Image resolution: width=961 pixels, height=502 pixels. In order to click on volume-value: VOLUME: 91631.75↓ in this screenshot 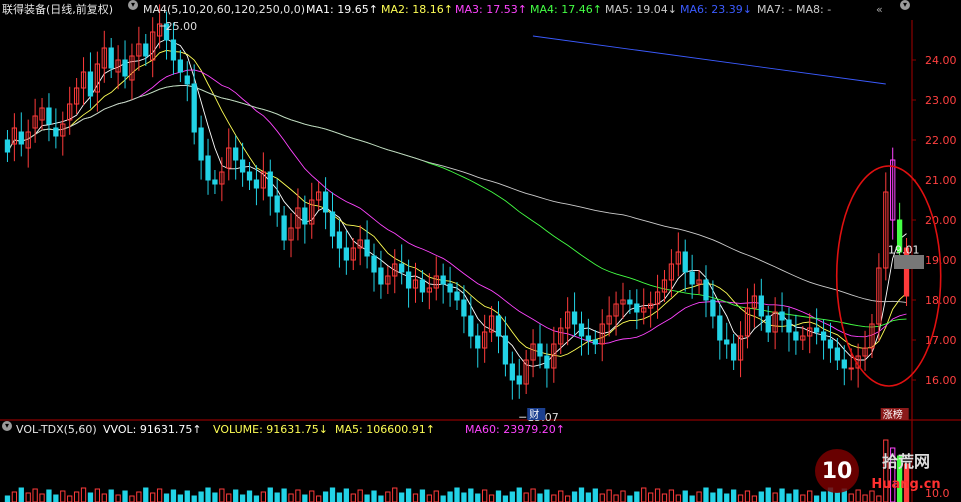, I will do `click(270, 429)`.